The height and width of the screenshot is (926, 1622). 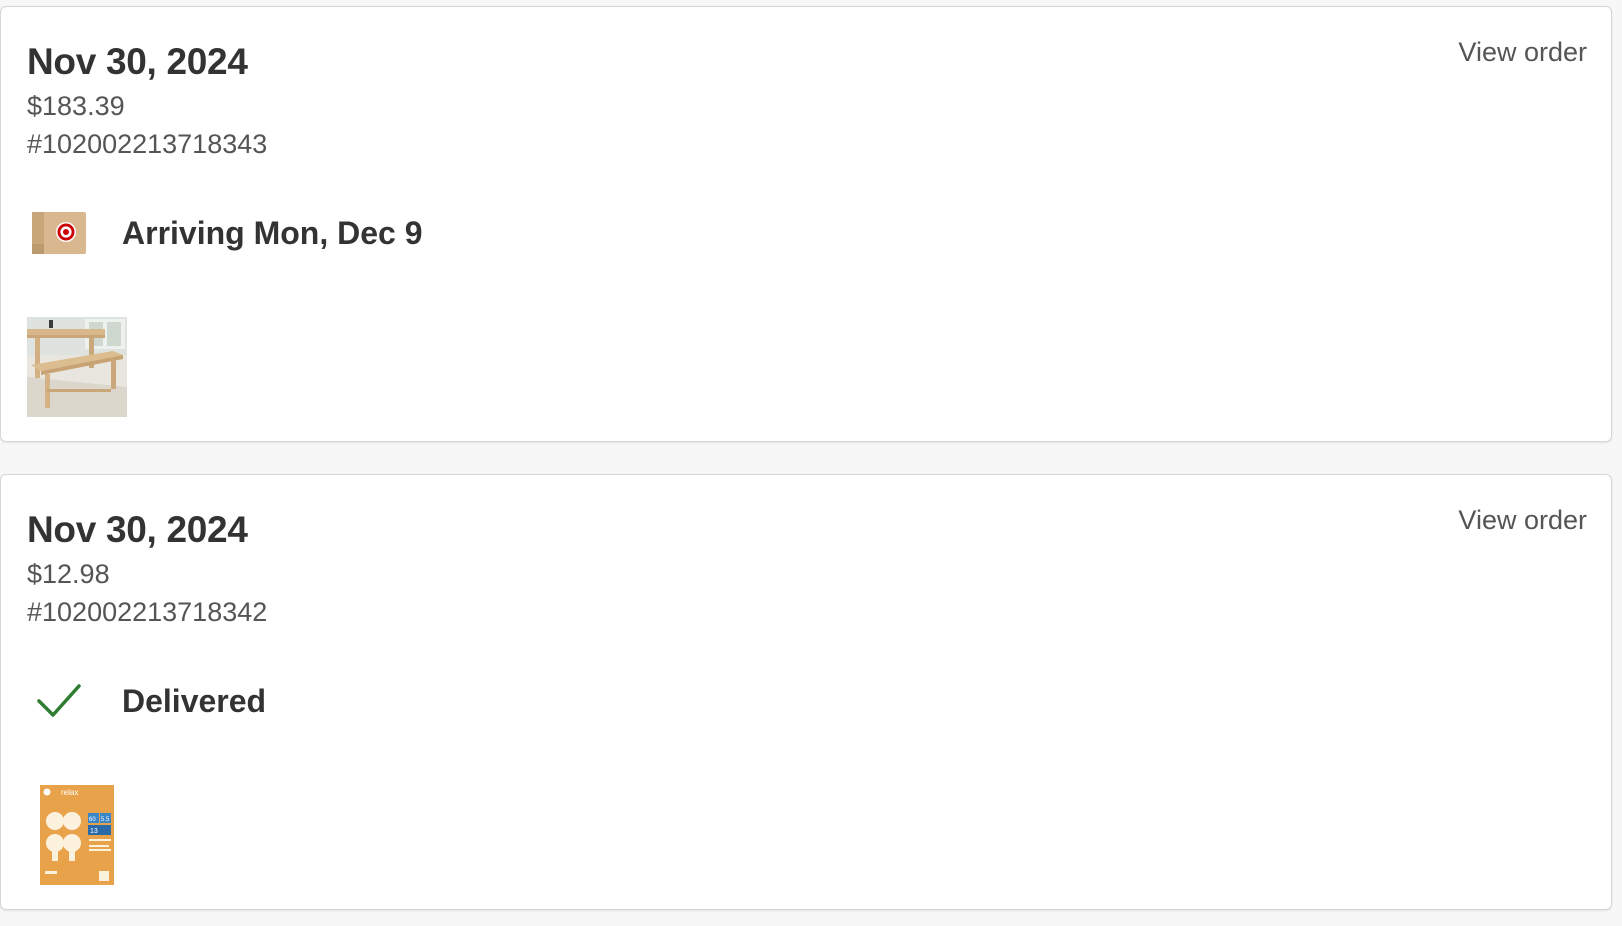 What do you see at coordinates (77, 367) in the screenshot?
I see `wooden-dining-bench-image` at bounding box center [77, 367].